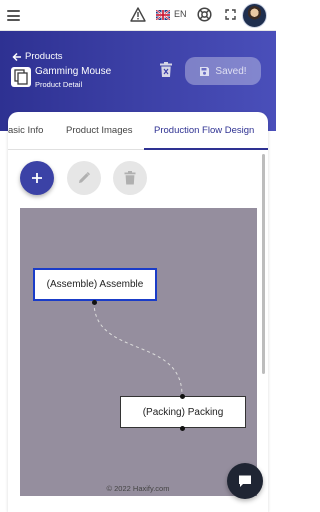  What do you see at coordinates (231, 71) in the screenshot?
I see `saved-label: Saved!` at bounding box center [231, 71].